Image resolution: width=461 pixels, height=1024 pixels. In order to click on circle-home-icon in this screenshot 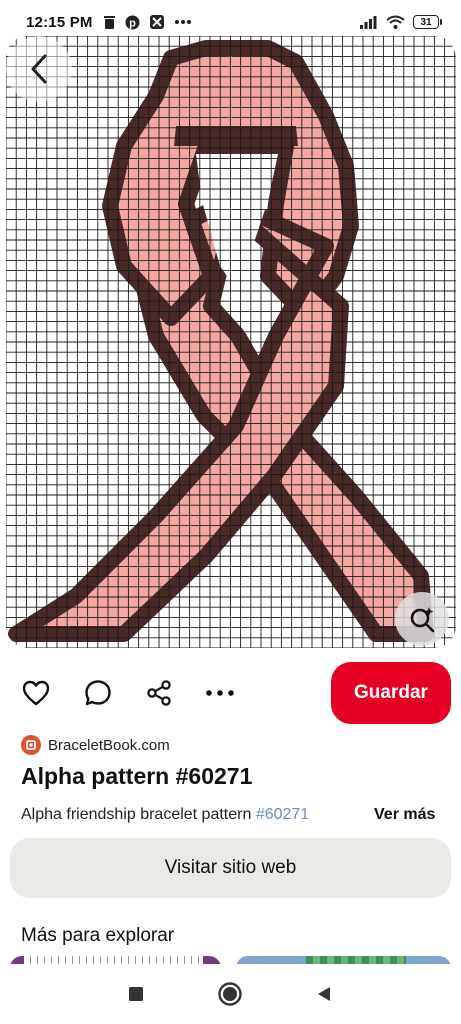, I will do `click(230, 994)`.